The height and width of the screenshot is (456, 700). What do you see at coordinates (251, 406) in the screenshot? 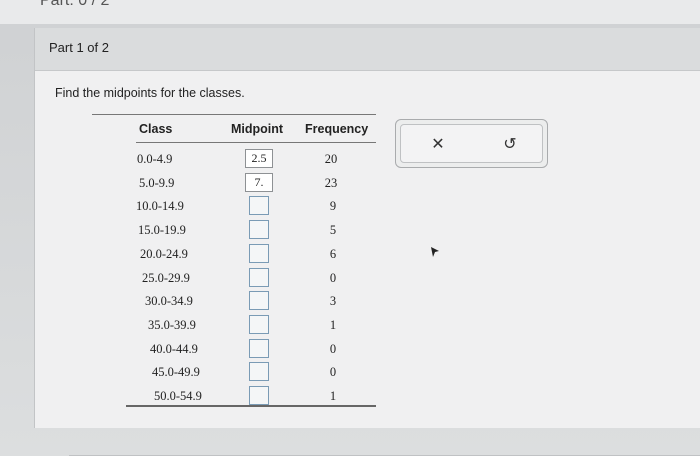
I see `table-bottom-rule` at bounding box center [251, 406].